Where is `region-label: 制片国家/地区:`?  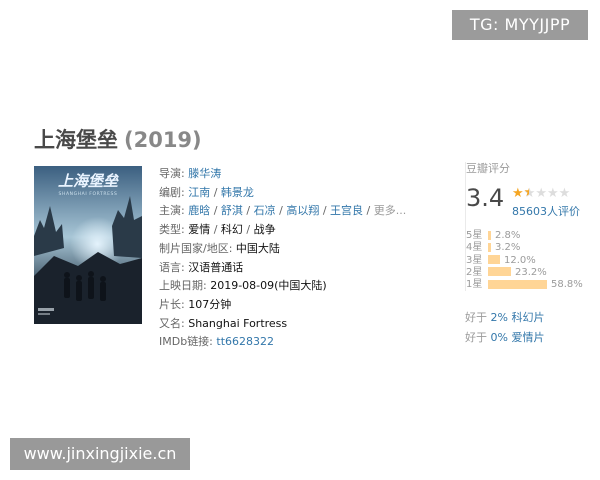
region-label: 制片国家/地区: is located at coordinates (196, 248).